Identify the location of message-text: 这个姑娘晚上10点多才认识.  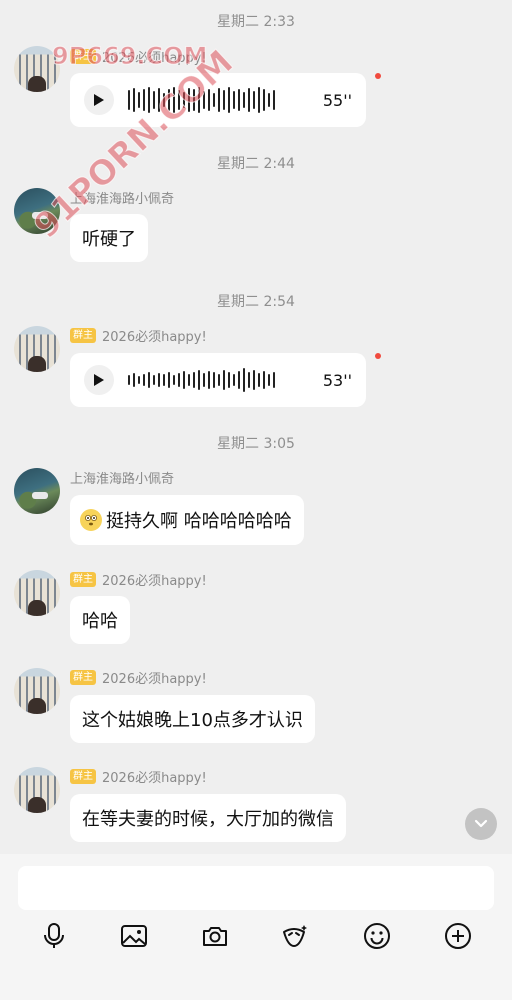
(192, 720).